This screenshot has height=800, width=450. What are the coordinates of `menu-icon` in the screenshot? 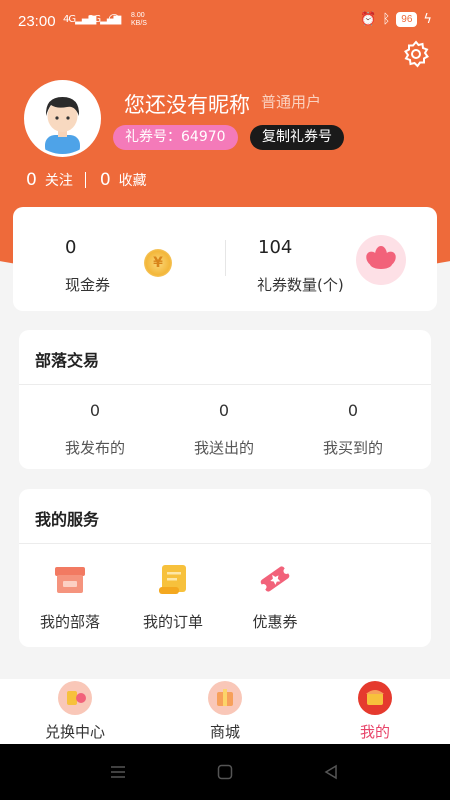 It's located at (118, 772).